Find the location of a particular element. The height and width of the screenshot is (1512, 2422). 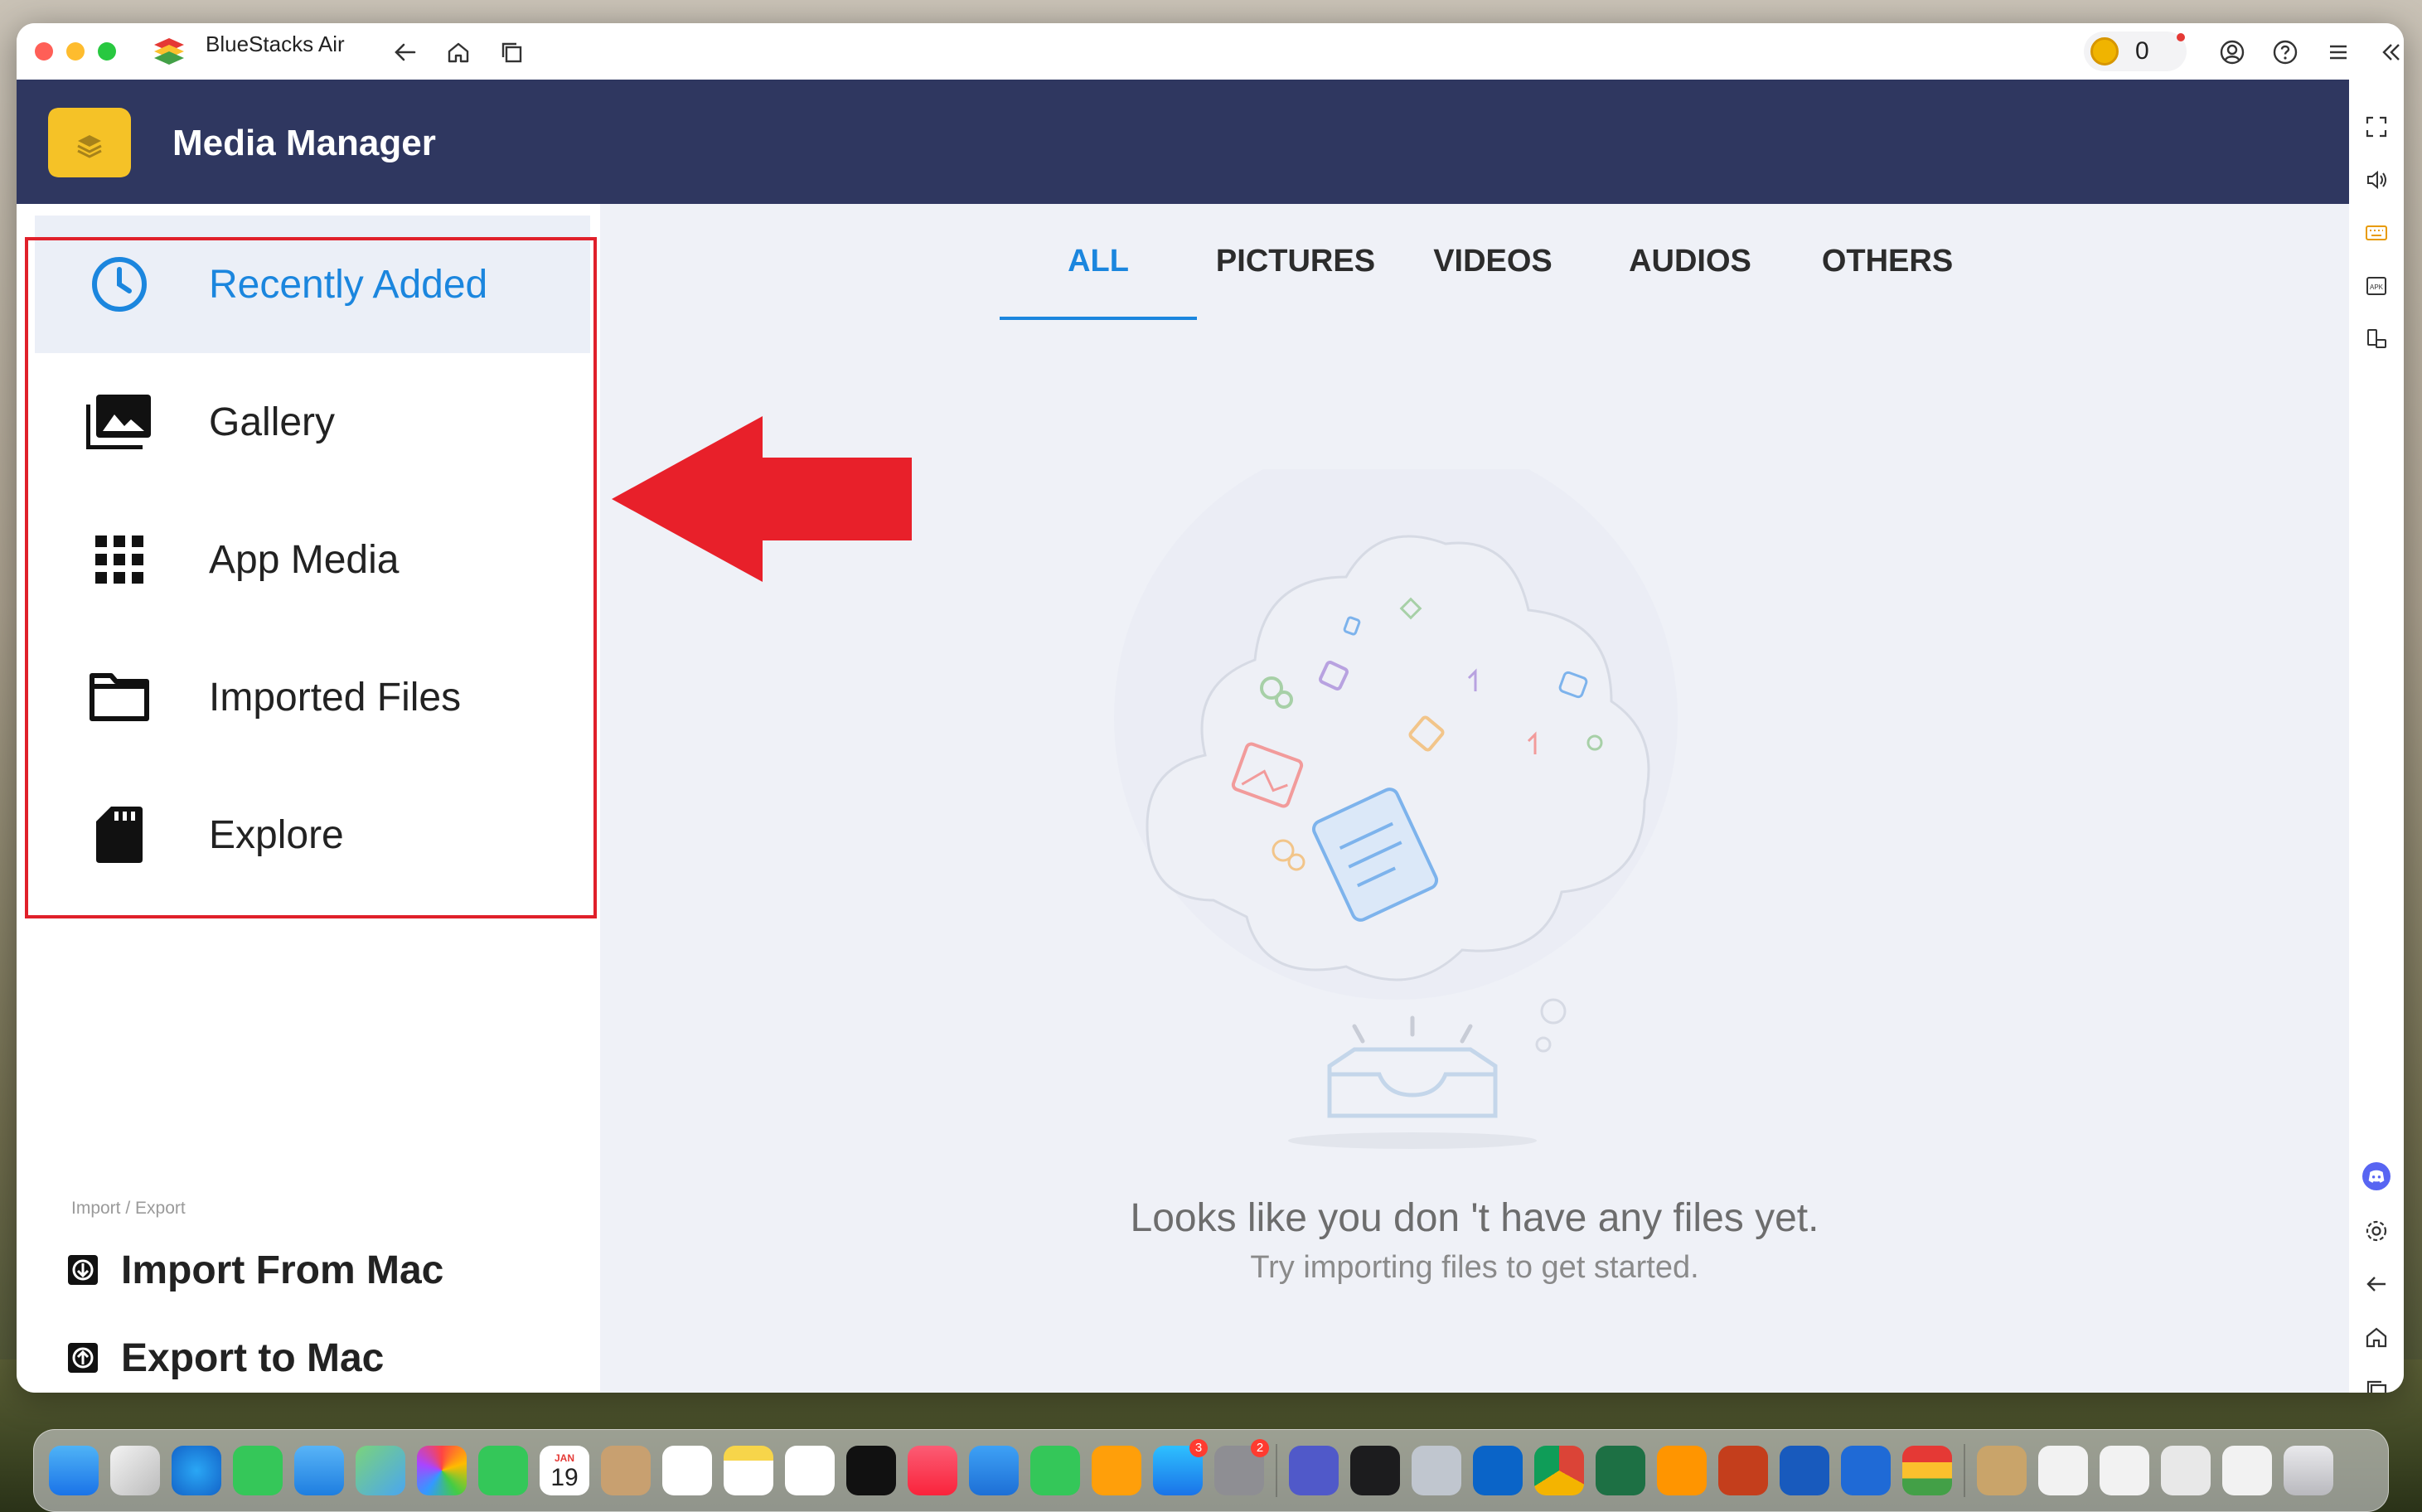

folder-icon is located at coordinates (119, 697).